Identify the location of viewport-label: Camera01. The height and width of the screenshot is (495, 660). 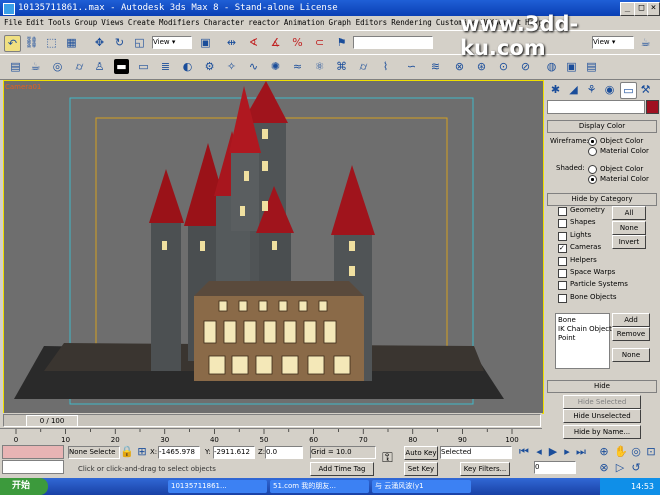
(23, 87).